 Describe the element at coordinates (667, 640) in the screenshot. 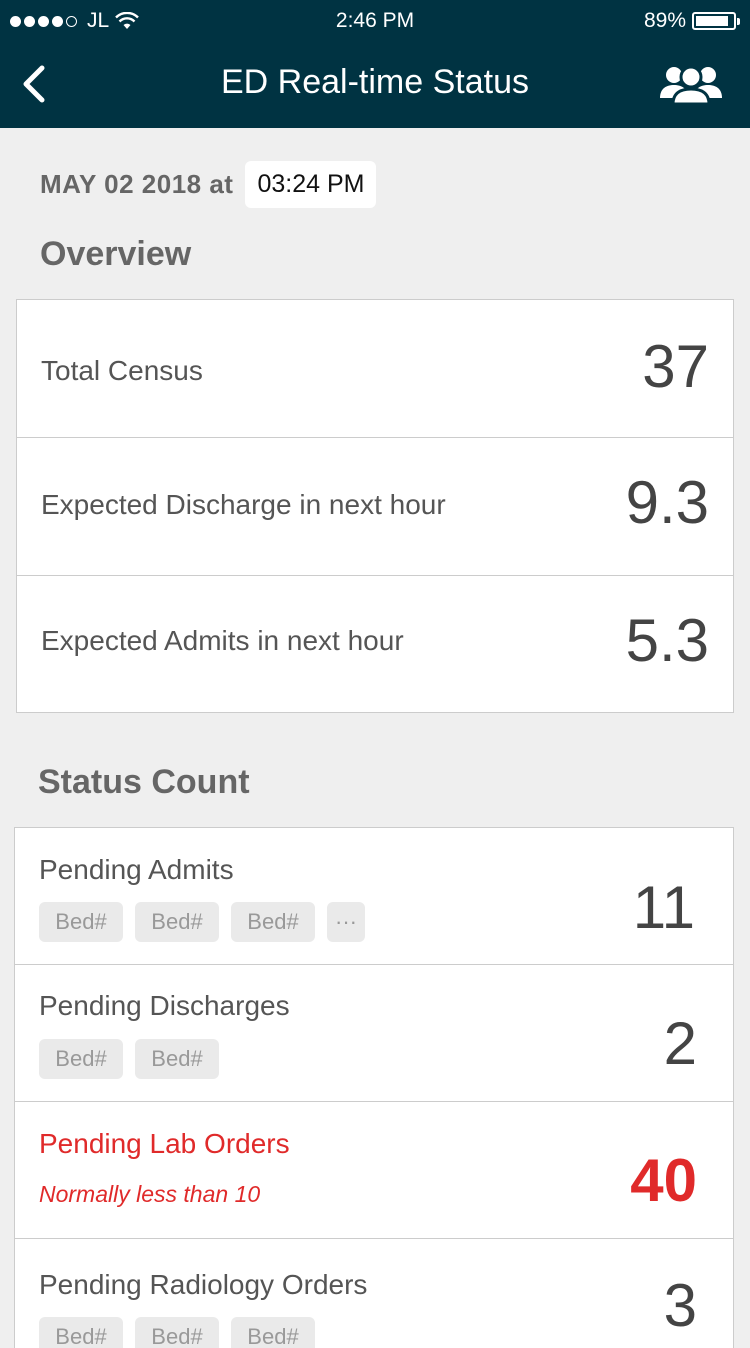

I see `row-value: 5.3` at that location.